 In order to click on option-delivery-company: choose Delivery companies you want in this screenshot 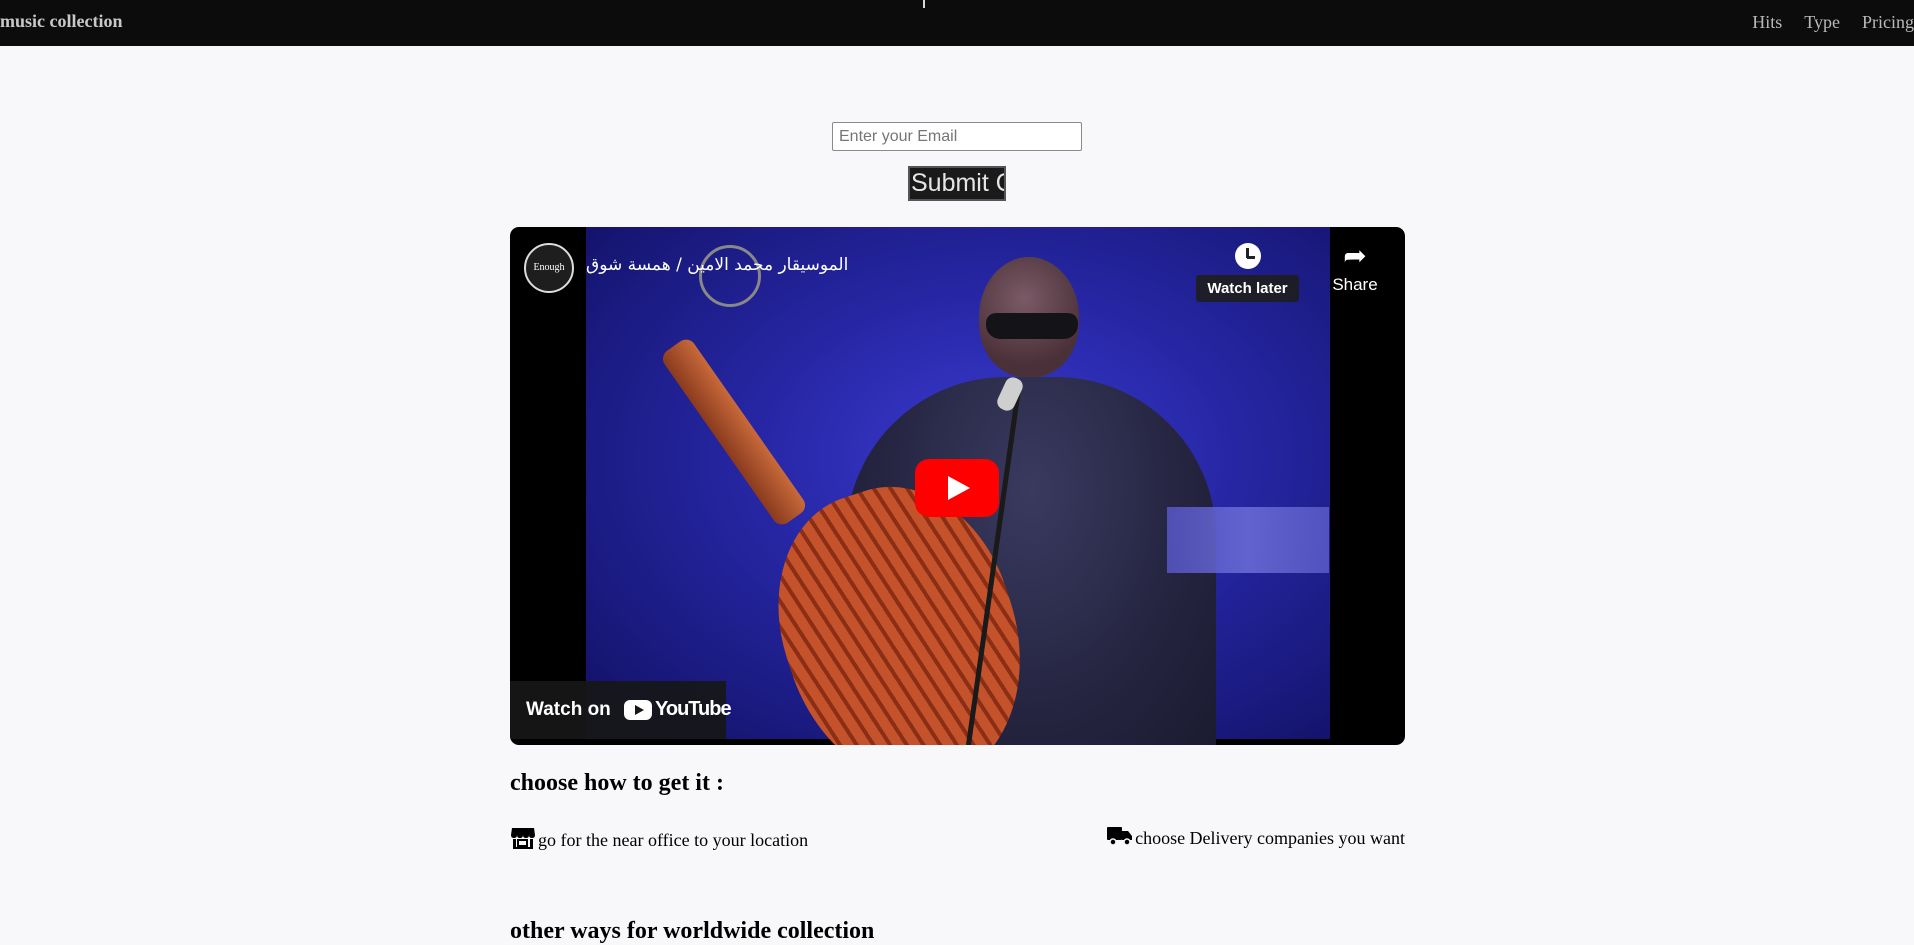, I will do `click(1256, 838)`.